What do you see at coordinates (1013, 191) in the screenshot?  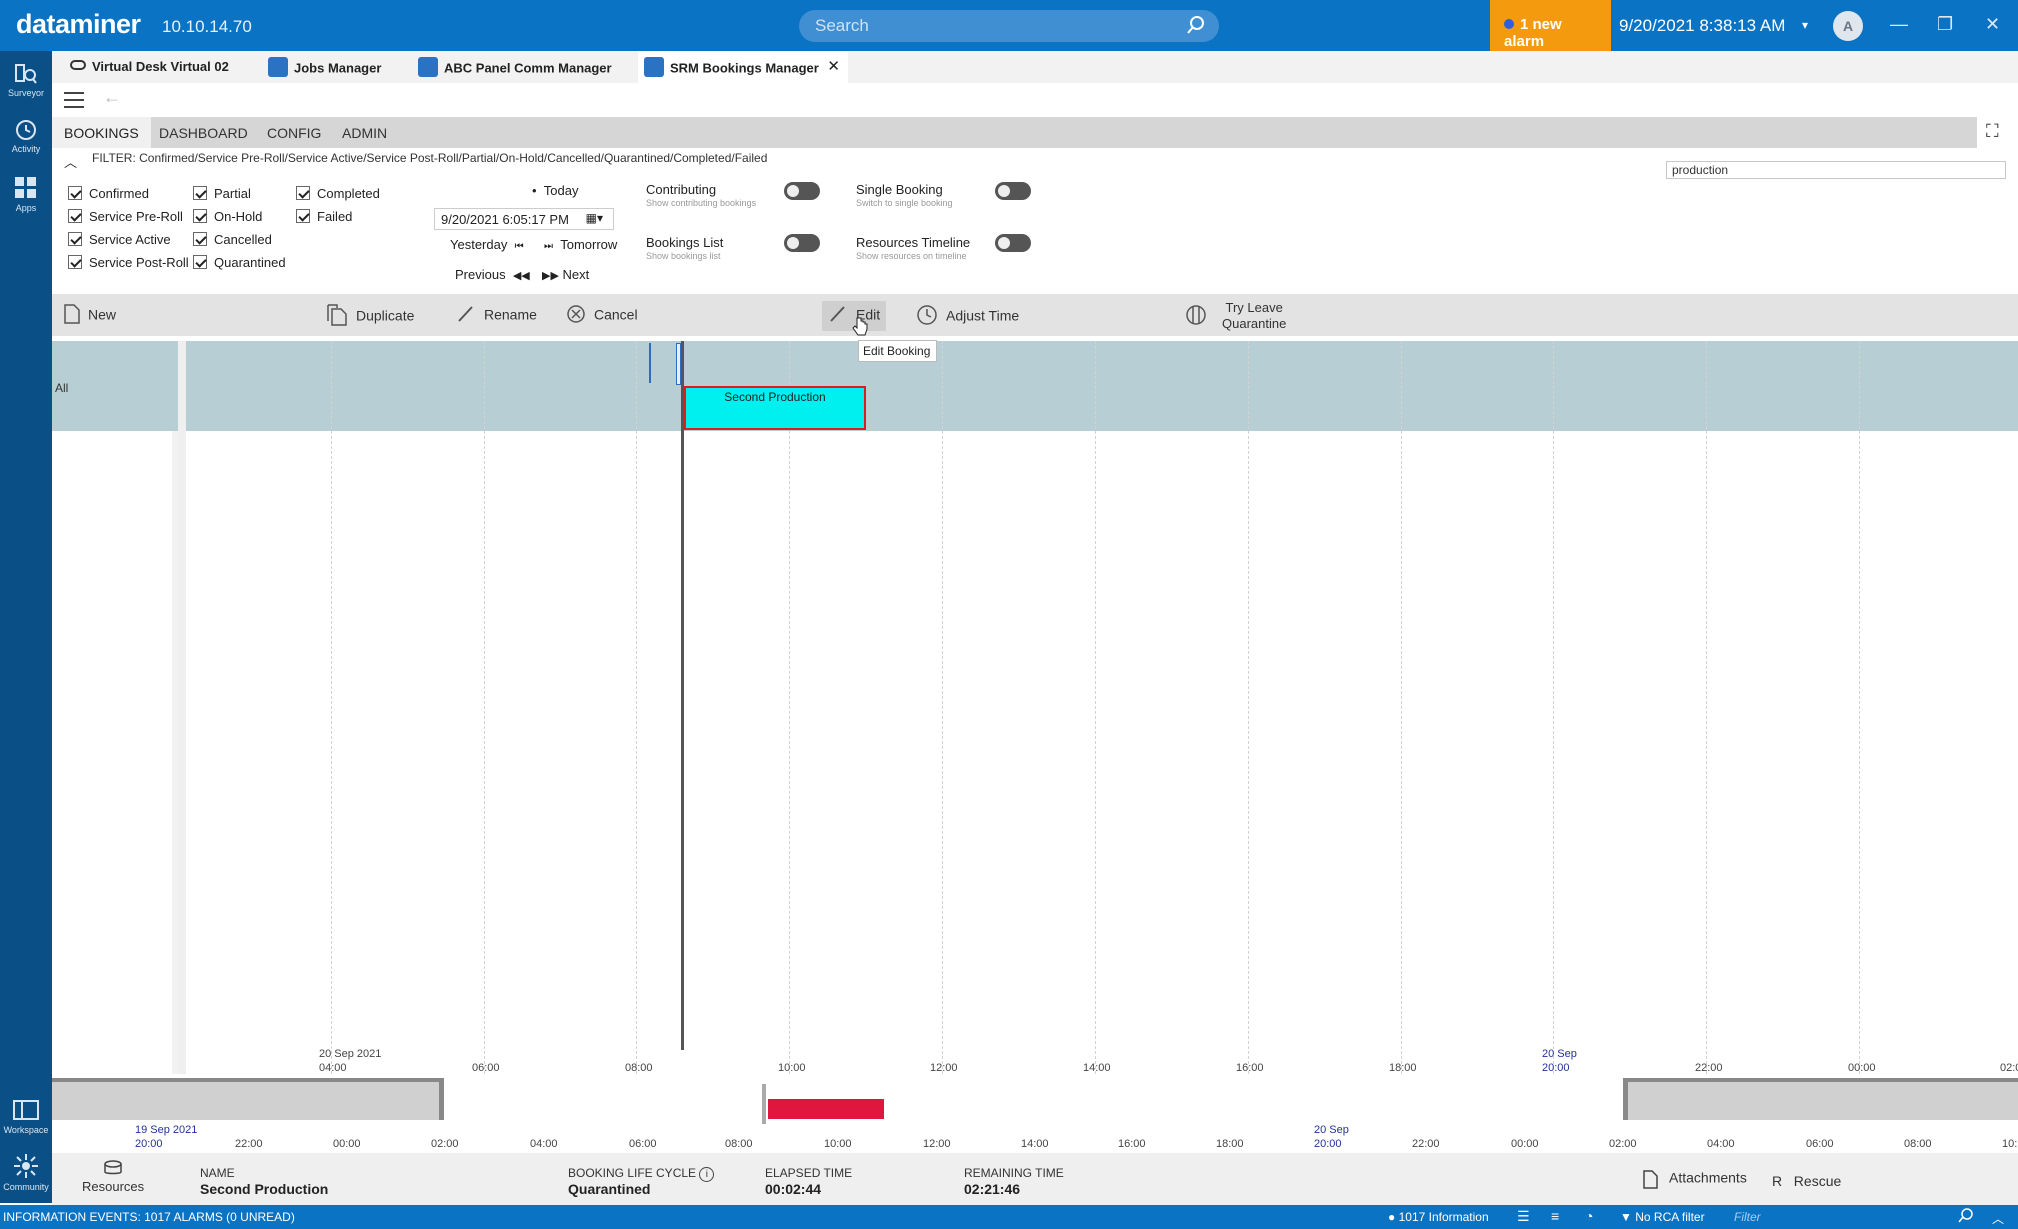 I see `single-booking-toggle` at bounding box center [1013, 191].